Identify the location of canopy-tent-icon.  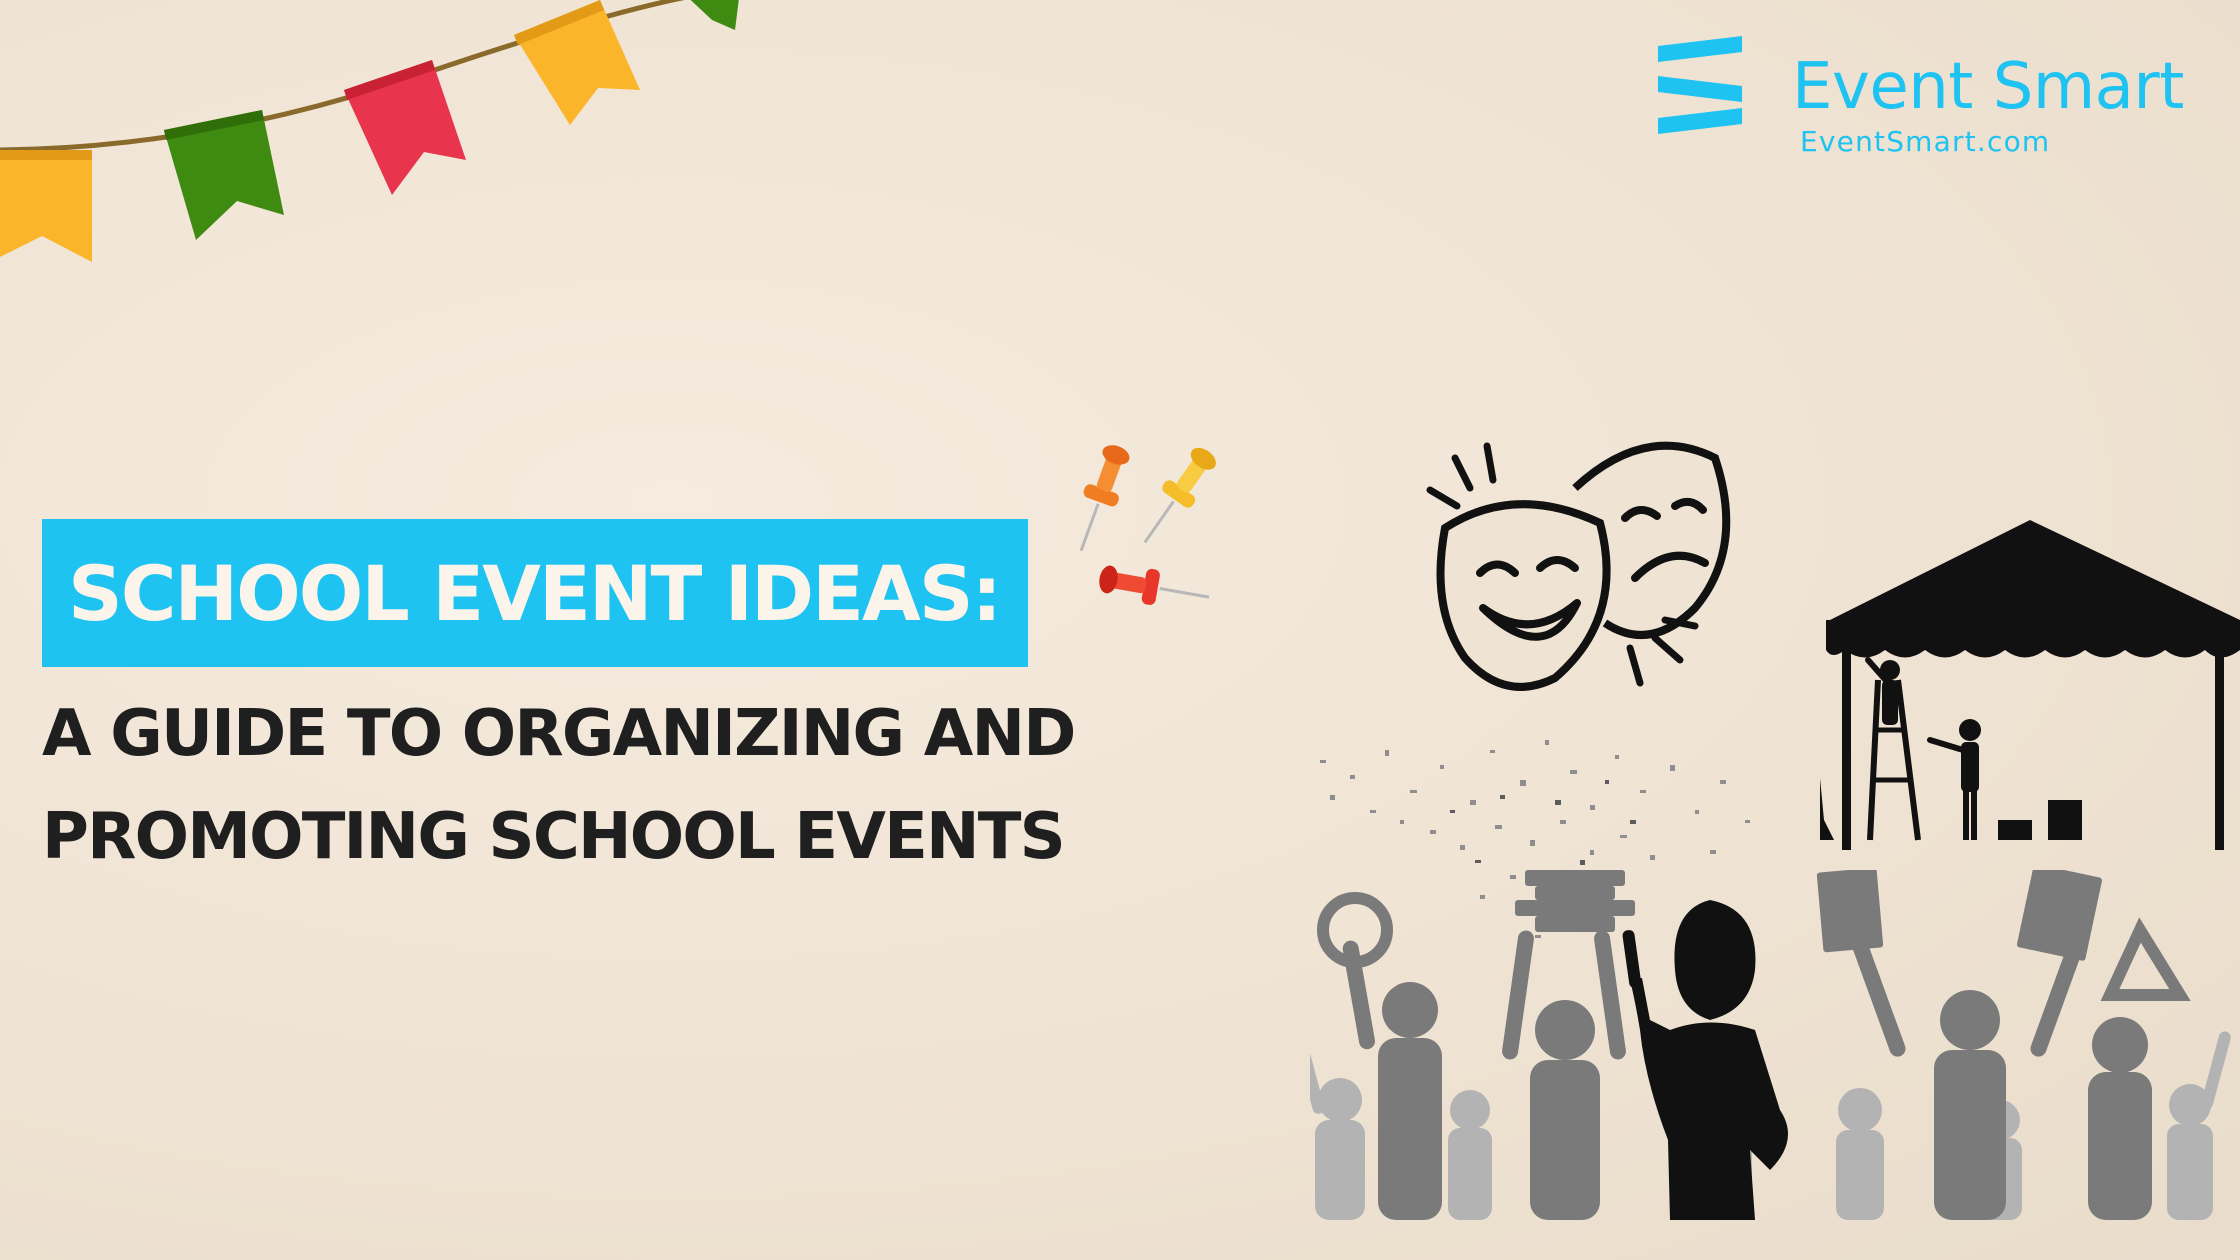
(2030, 685).